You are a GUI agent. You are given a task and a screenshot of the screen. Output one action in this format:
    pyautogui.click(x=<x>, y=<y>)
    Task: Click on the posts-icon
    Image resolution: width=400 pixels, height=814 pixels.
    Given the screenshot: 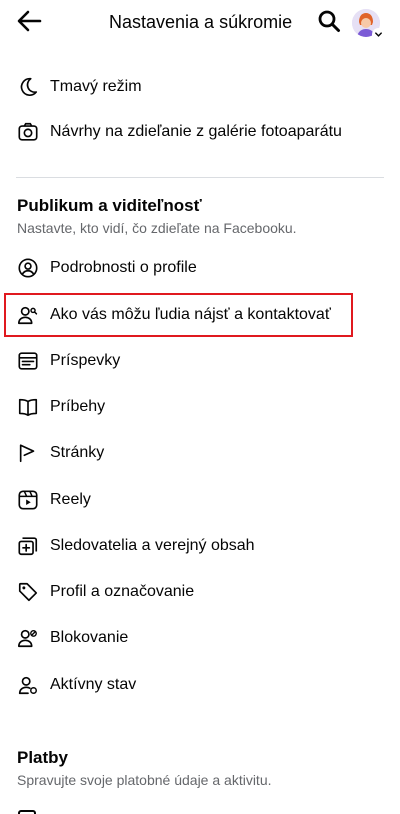 What is the action you would take?
    pyautogui.click(x=28, y=361)
    